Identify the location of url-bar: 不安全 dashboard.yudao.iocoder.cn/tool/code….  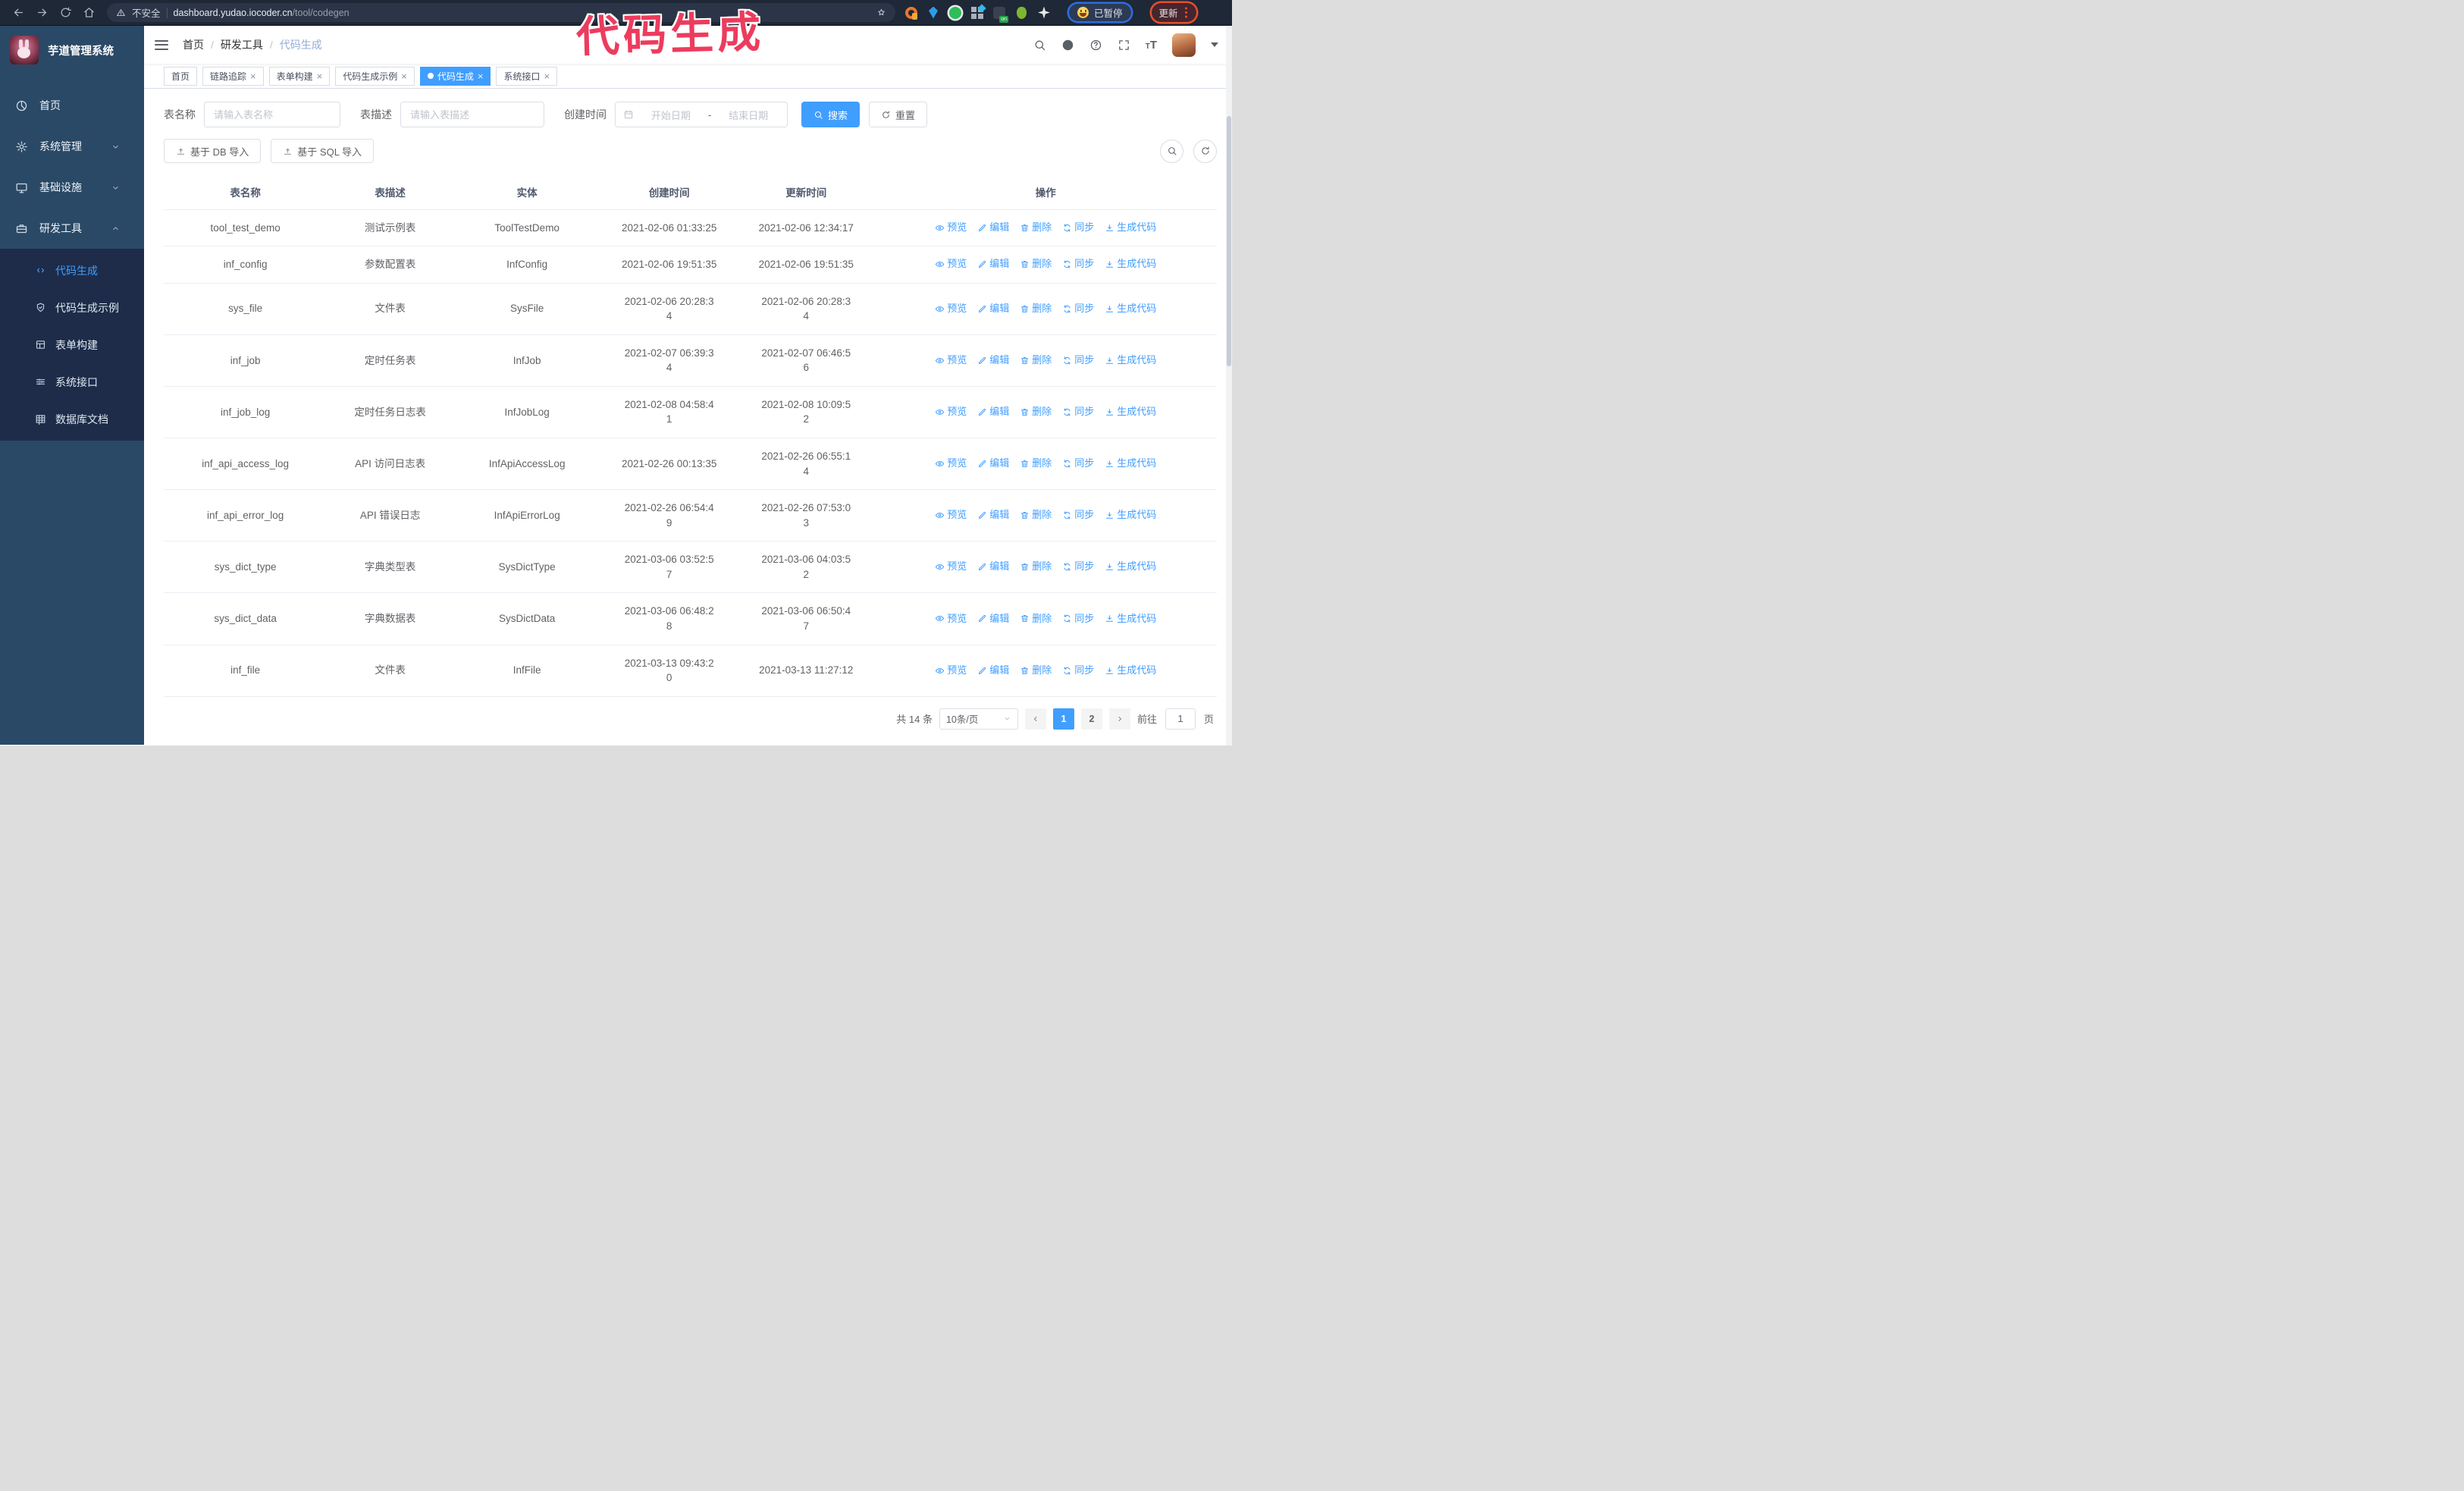
(501, 12).